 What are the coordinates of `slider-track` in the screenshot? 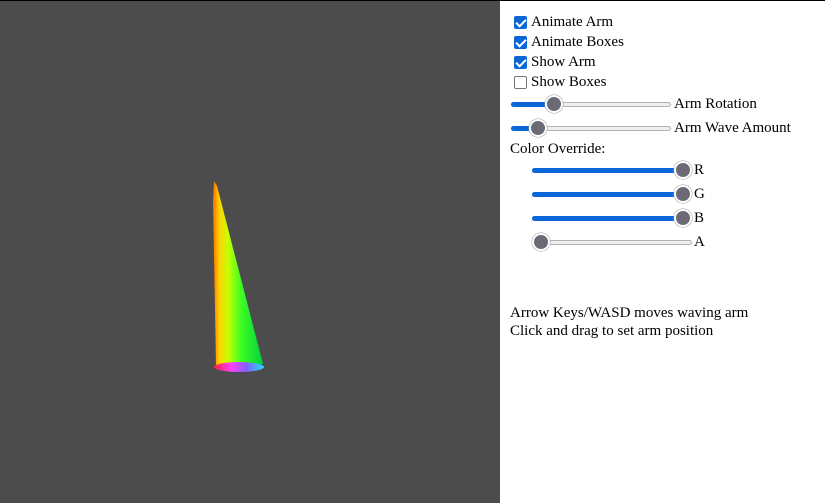 It's located at (612, 242).